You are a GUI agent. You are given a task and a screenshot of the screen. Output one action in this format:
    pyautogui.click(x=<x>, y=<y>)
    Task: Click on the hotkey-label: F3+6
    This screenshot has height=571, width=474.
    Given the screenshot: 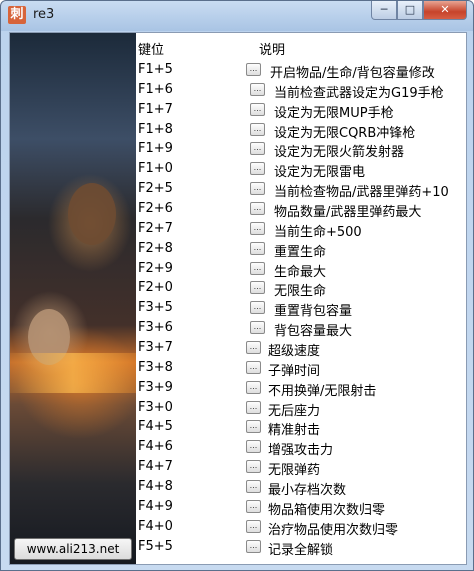 What is the action you would take?
    pyautogui.click(x=155, y=328)
    